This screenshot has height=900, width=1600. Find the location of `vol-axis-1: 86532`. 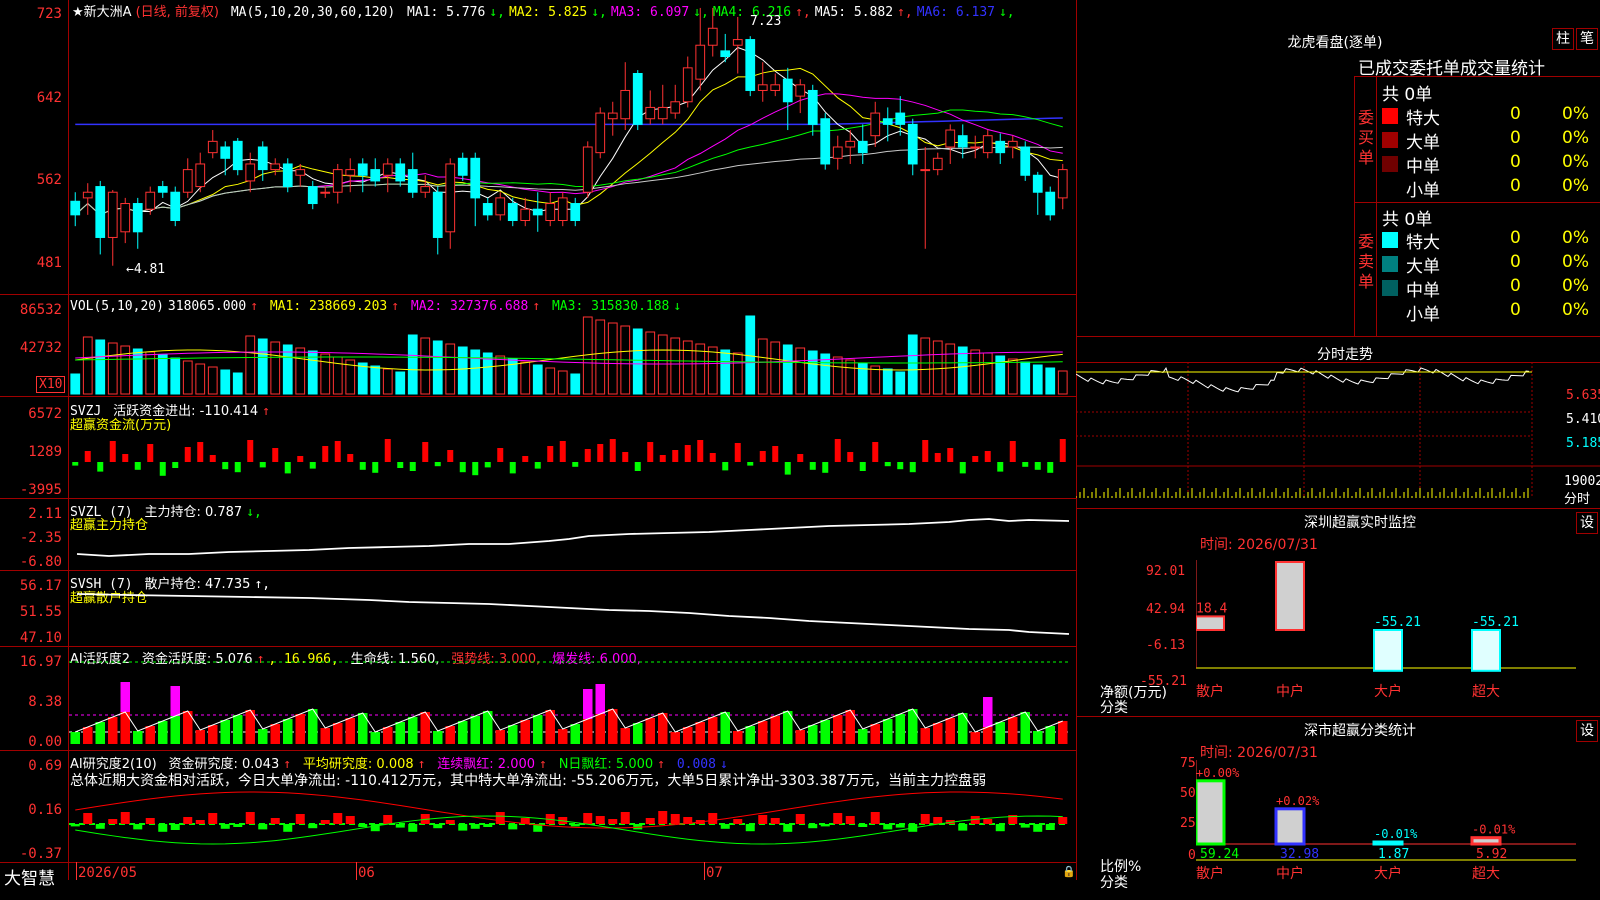

vol-axis-1: 86532 is located at coordinates (40, 310).